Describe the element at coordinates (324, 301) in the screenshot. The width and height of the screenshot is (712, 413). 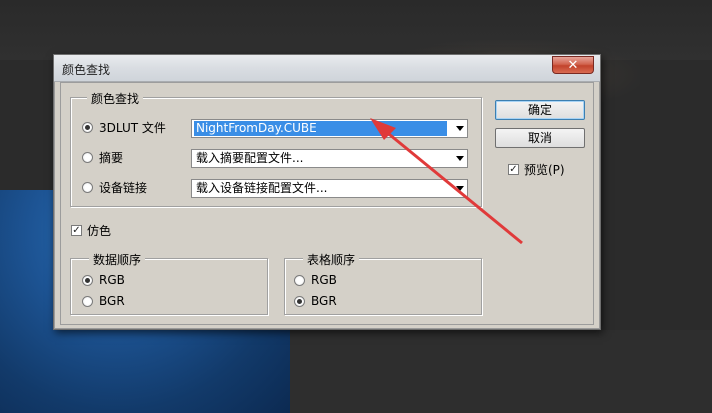
I see `table-order-bgr-label: BGR` at that location.